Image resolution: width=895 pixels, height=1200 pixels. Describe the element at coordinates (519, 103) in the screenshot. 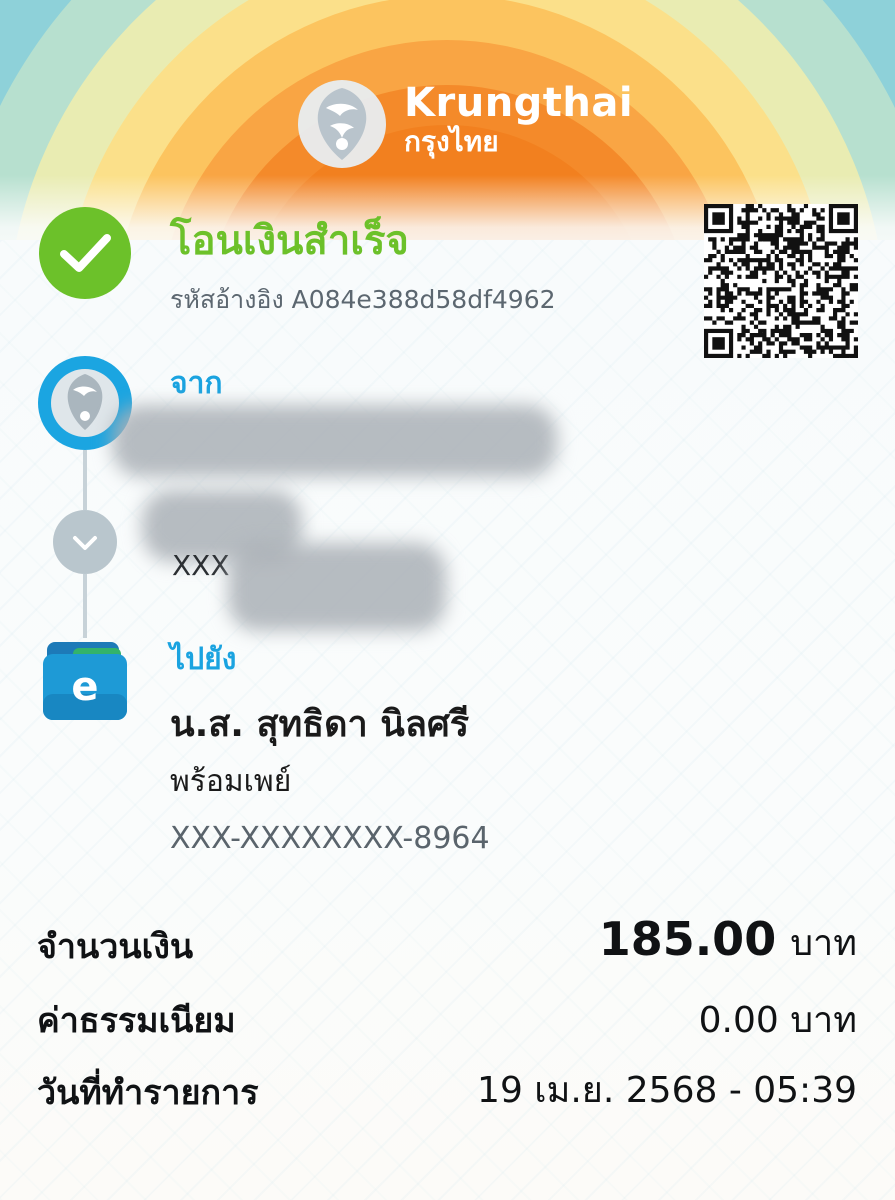

I see `brand-name: Krungthai` at that location.